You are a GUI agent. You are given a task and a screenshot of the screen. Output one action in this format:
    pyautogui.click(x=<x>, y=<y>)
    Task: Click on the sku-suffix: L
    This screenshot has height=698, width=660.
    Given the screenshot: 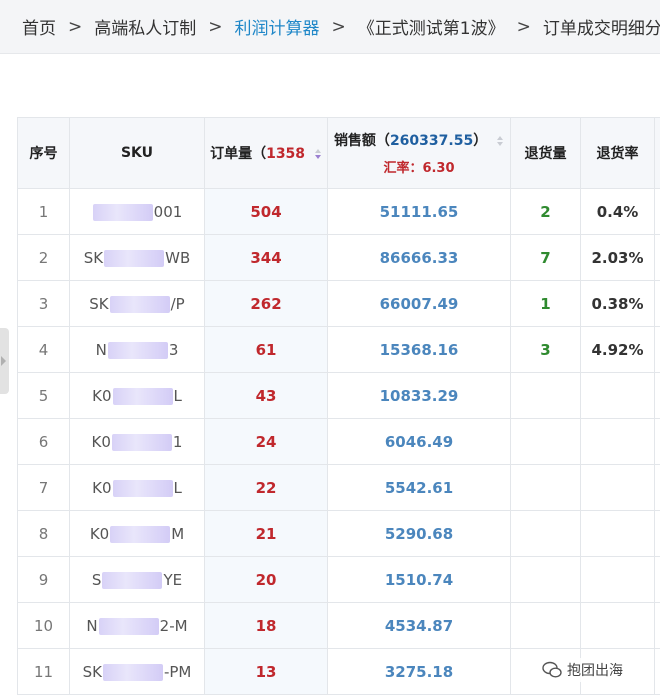 What is the action you would take?
    pyautogui.click(x=177, y=395)
    